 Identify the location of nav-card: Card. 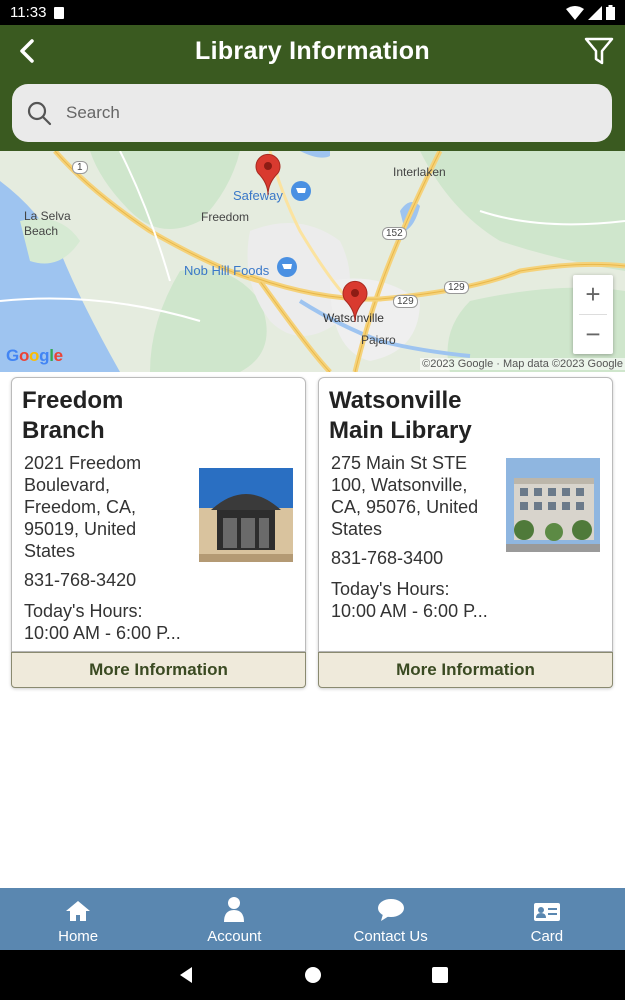
(547, 919).